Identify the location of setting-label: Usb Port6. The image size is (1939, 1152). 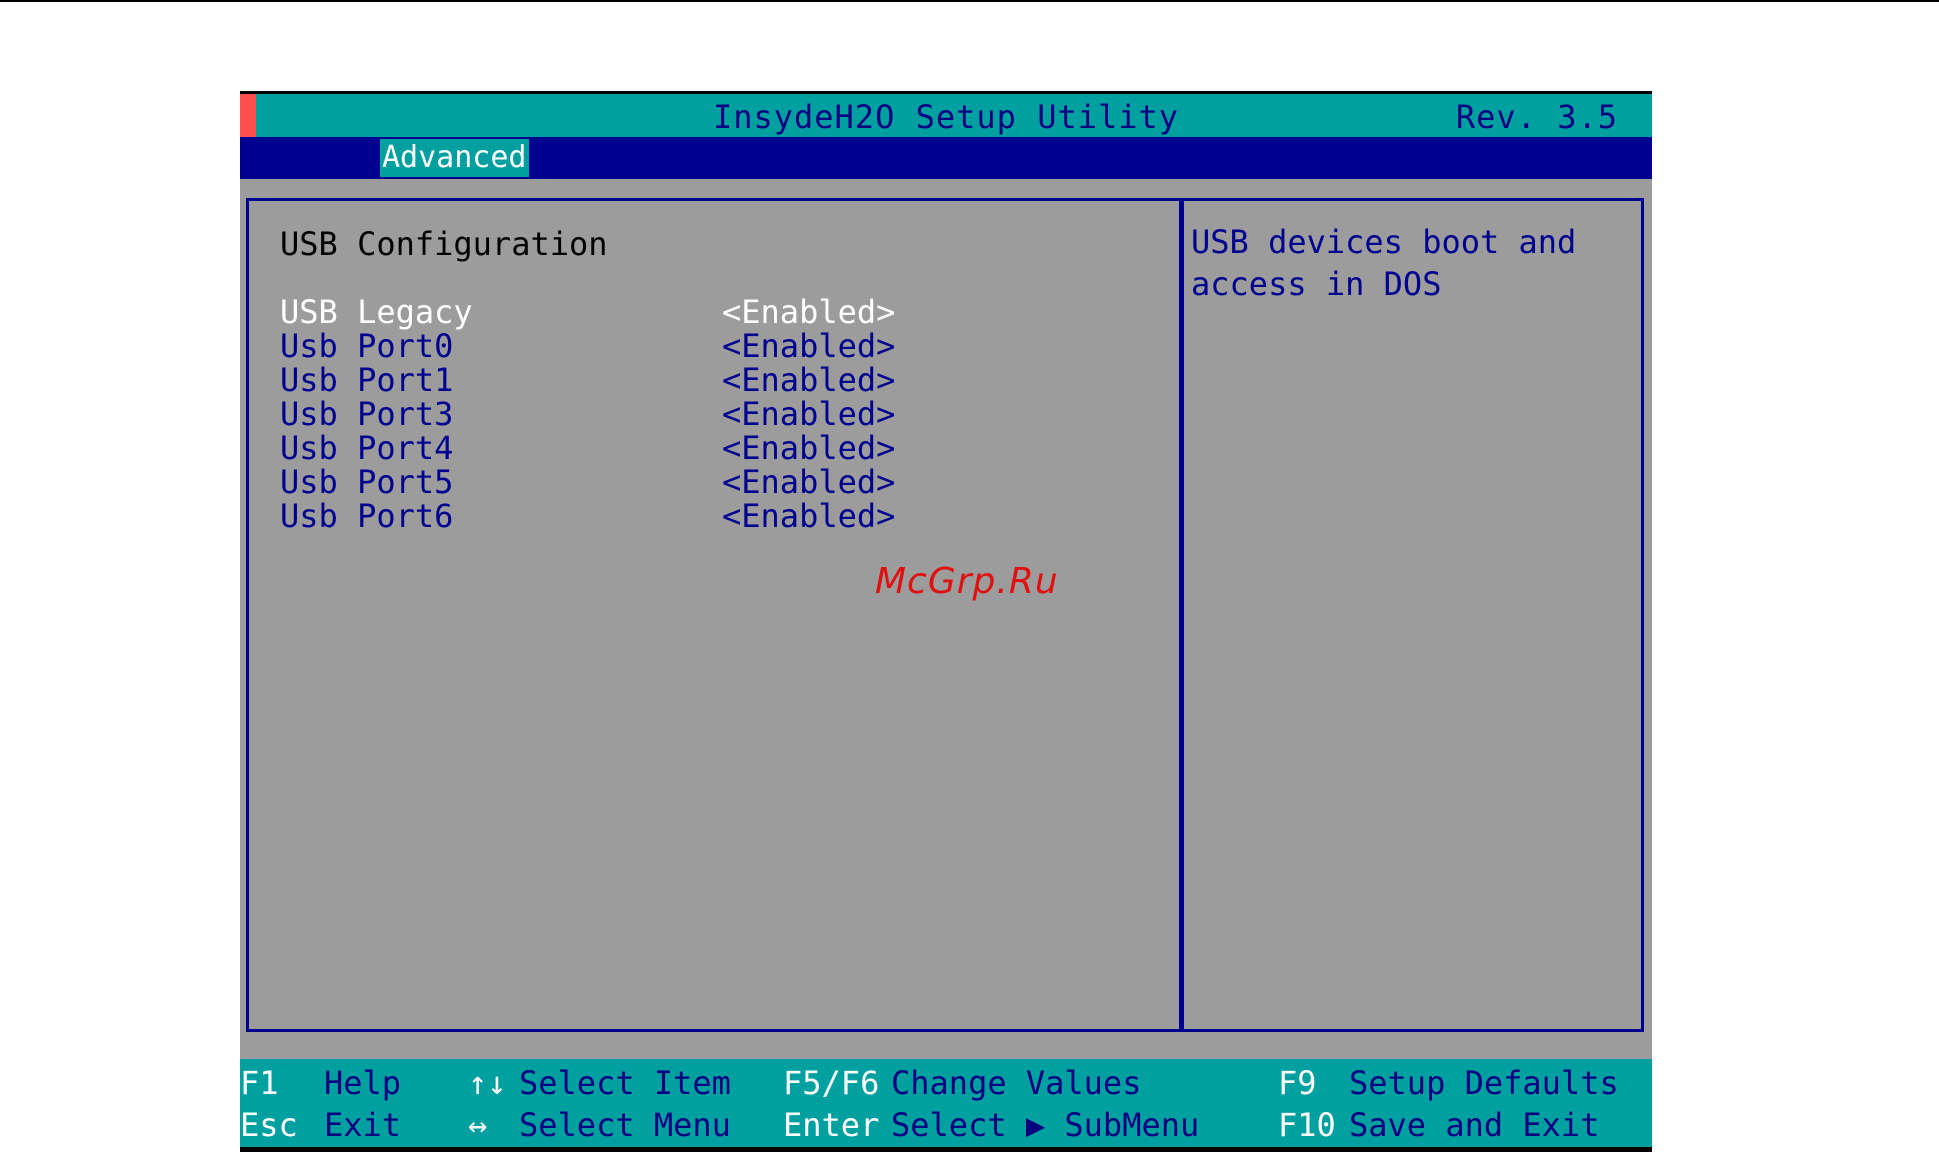
(367, 516).